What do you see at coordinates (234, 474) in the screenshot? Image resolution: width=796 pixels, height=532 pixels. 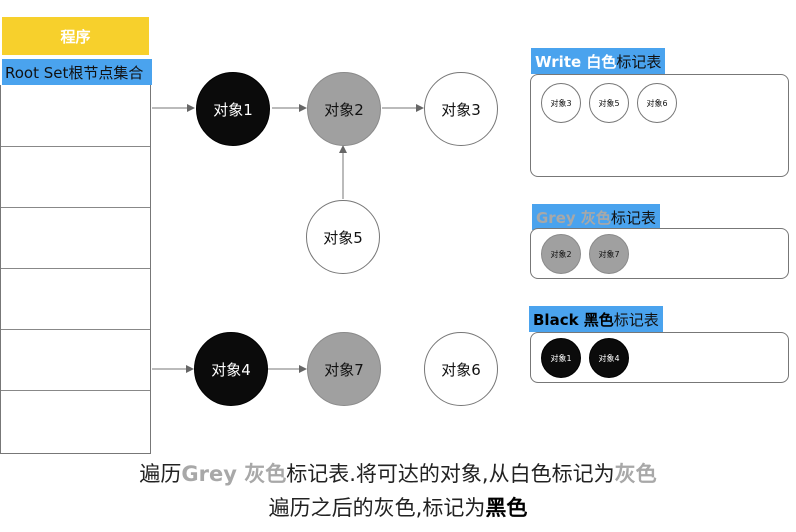 I see `caption-1b: Grey 灰色` at bounding box center [234, 474].